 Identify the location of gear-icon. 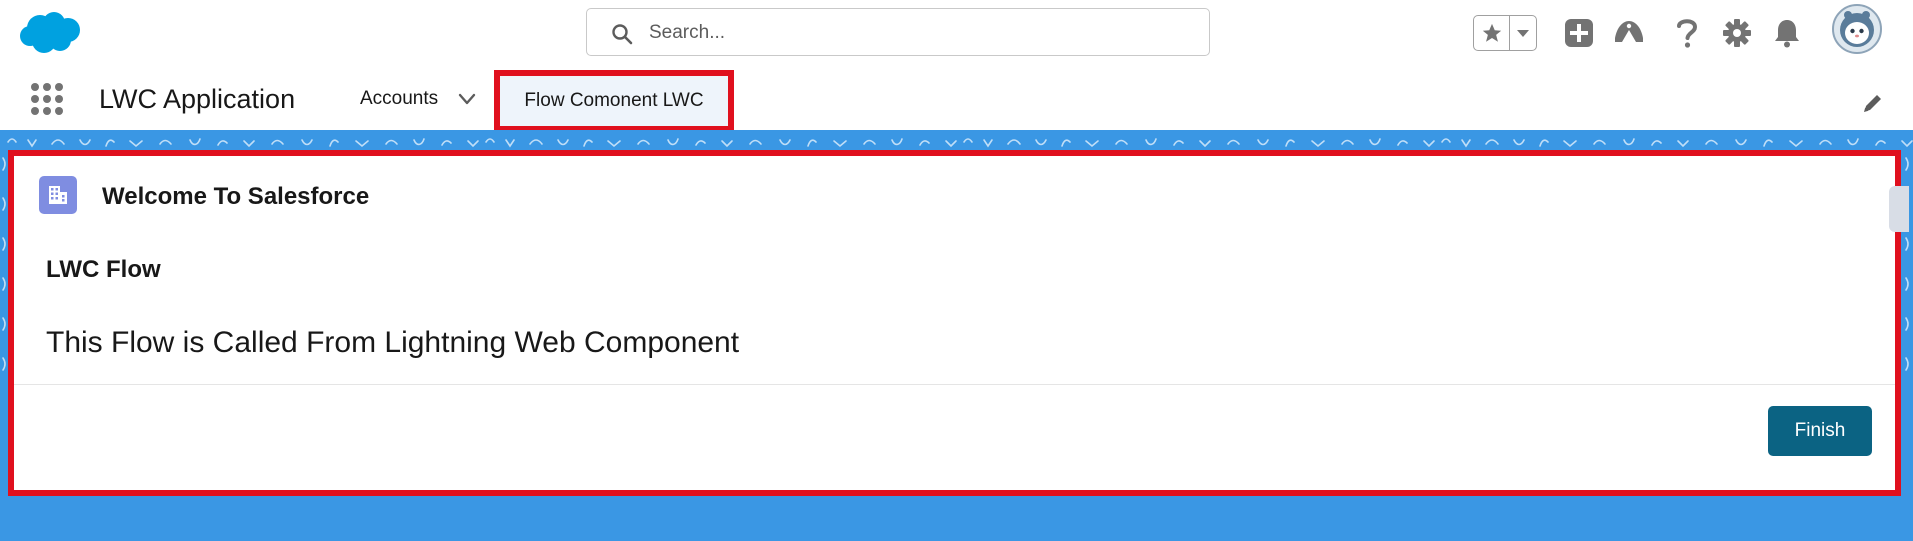
(1737, 33).